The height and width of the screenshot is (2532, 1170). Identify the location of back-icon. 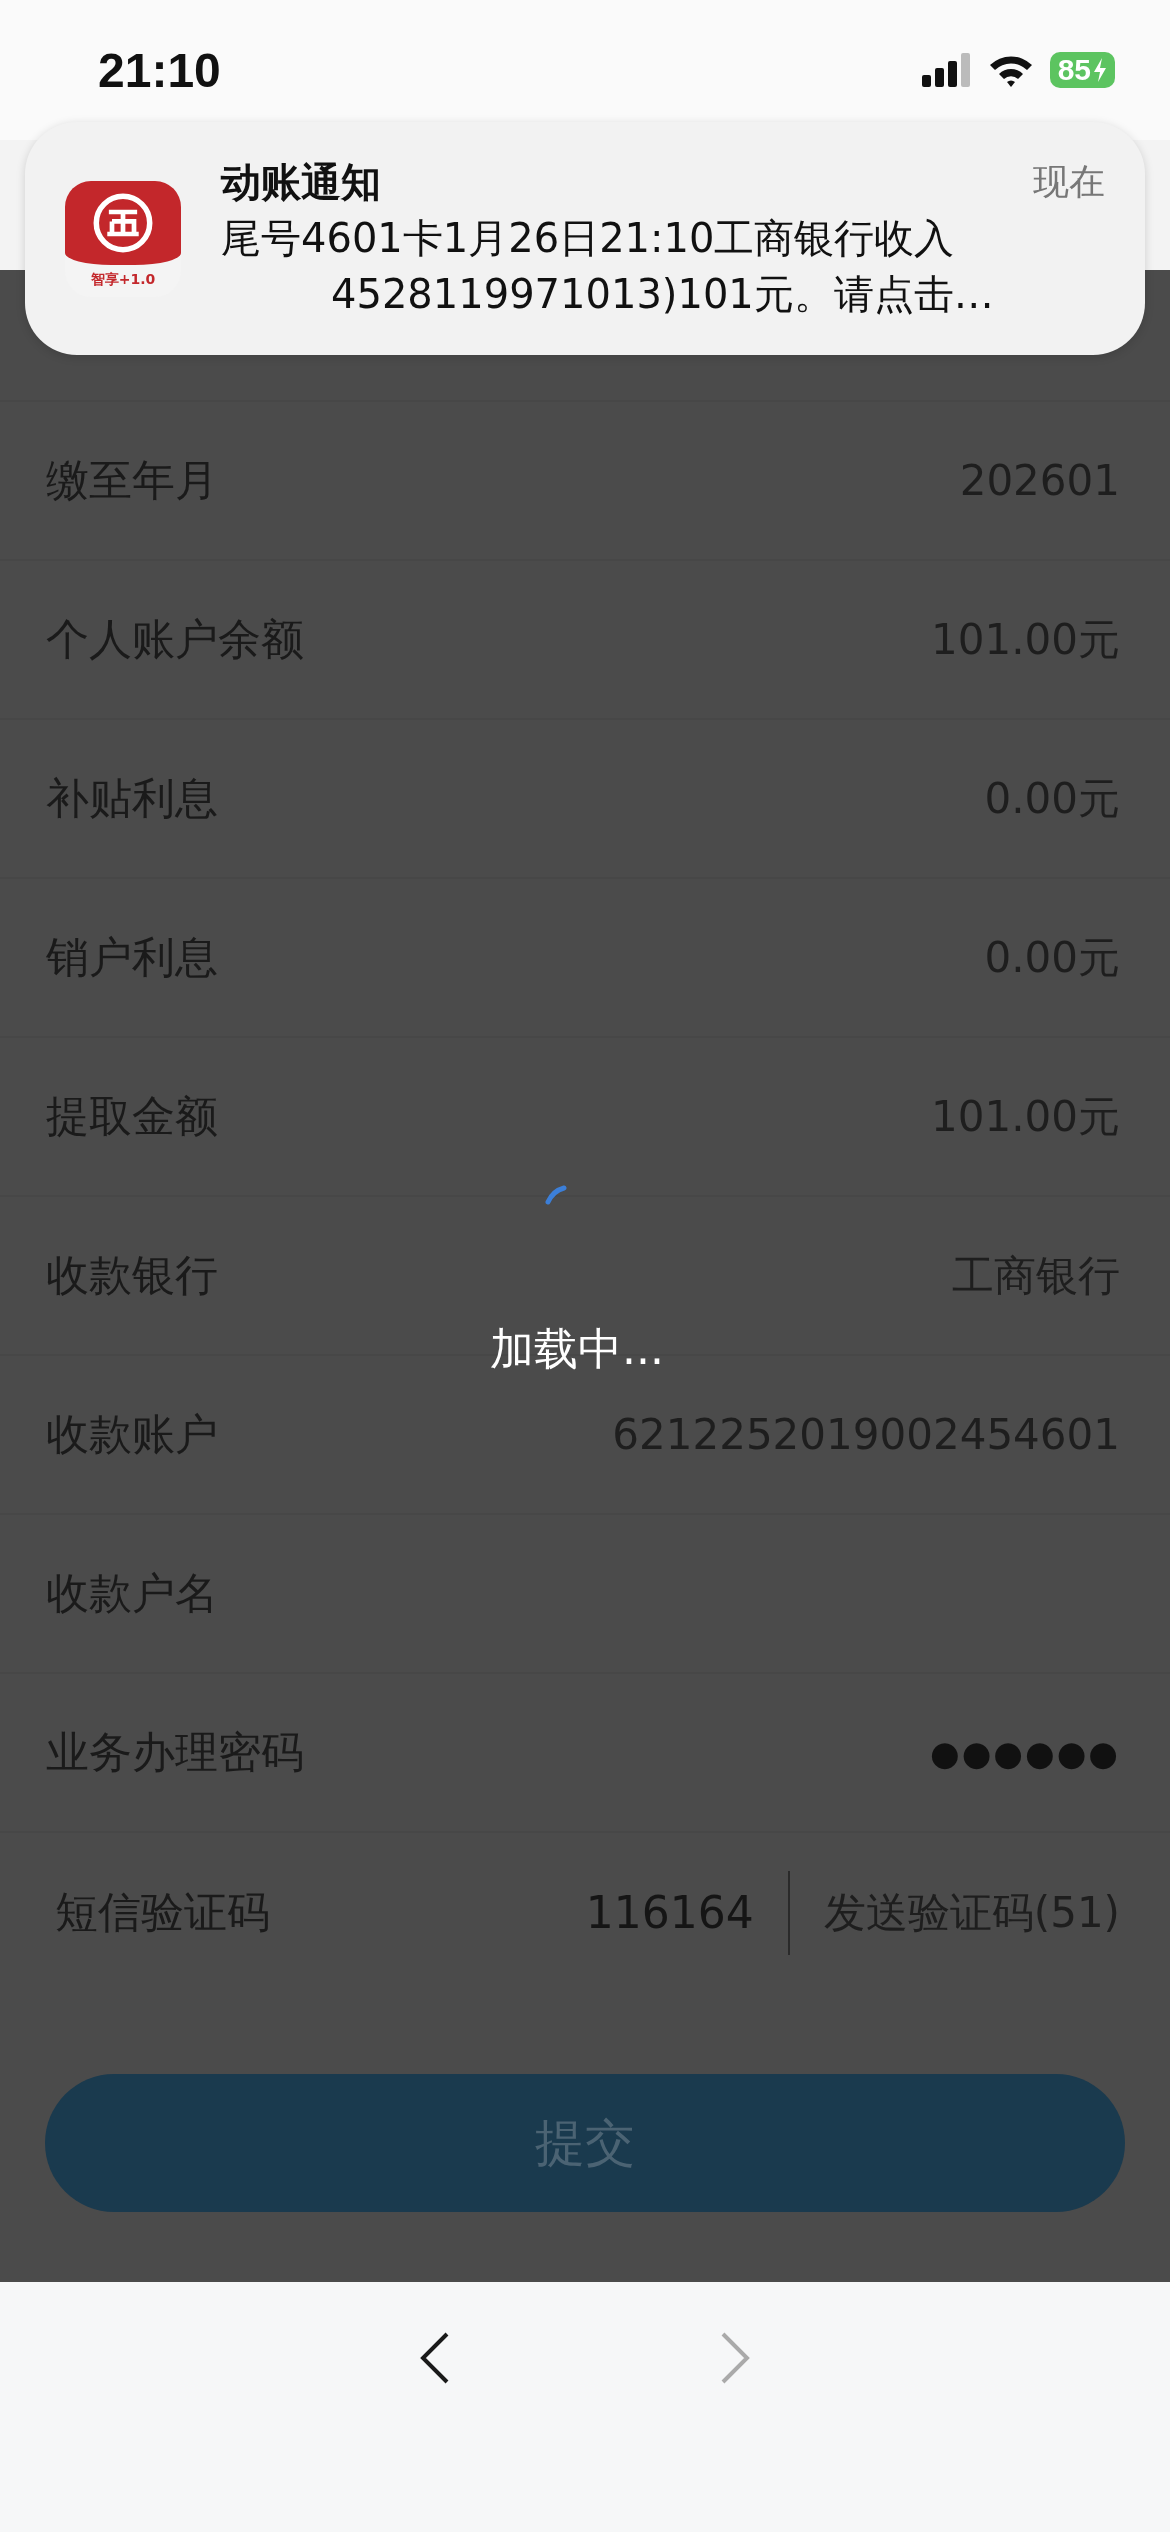
(435, 2358).